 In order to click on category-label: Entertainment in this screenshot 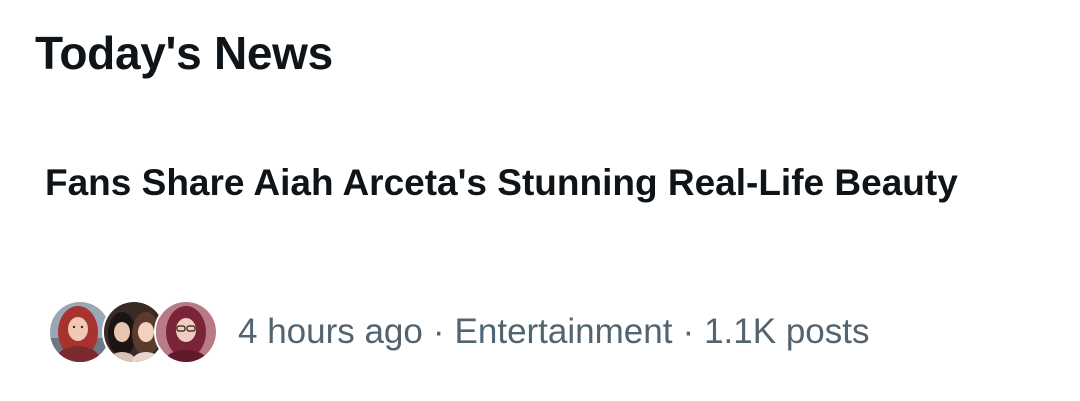, I will do `click(563, 331)`.